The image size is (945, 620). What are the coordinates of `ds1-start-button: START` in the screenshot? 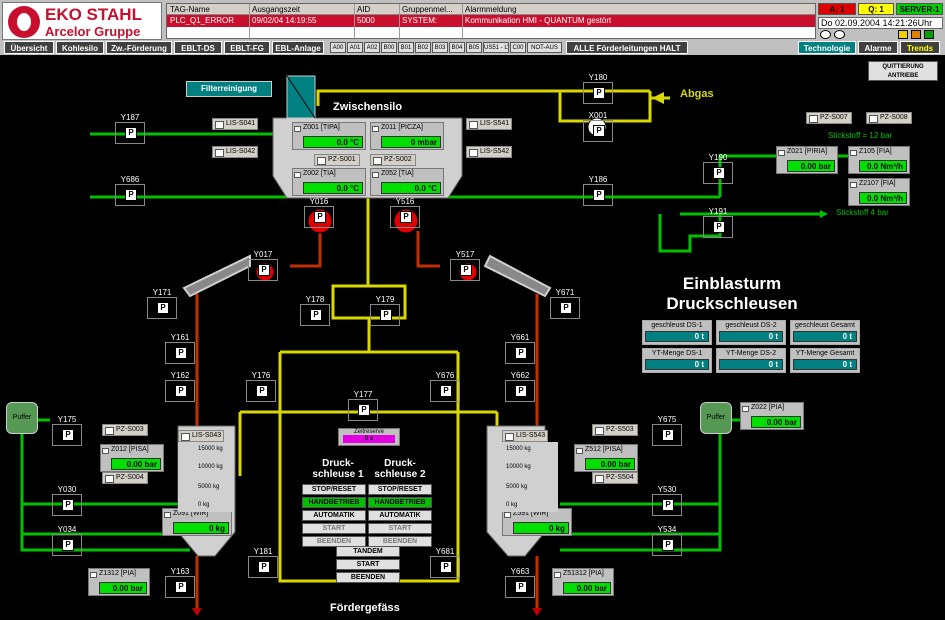 It's located at (334, 528).